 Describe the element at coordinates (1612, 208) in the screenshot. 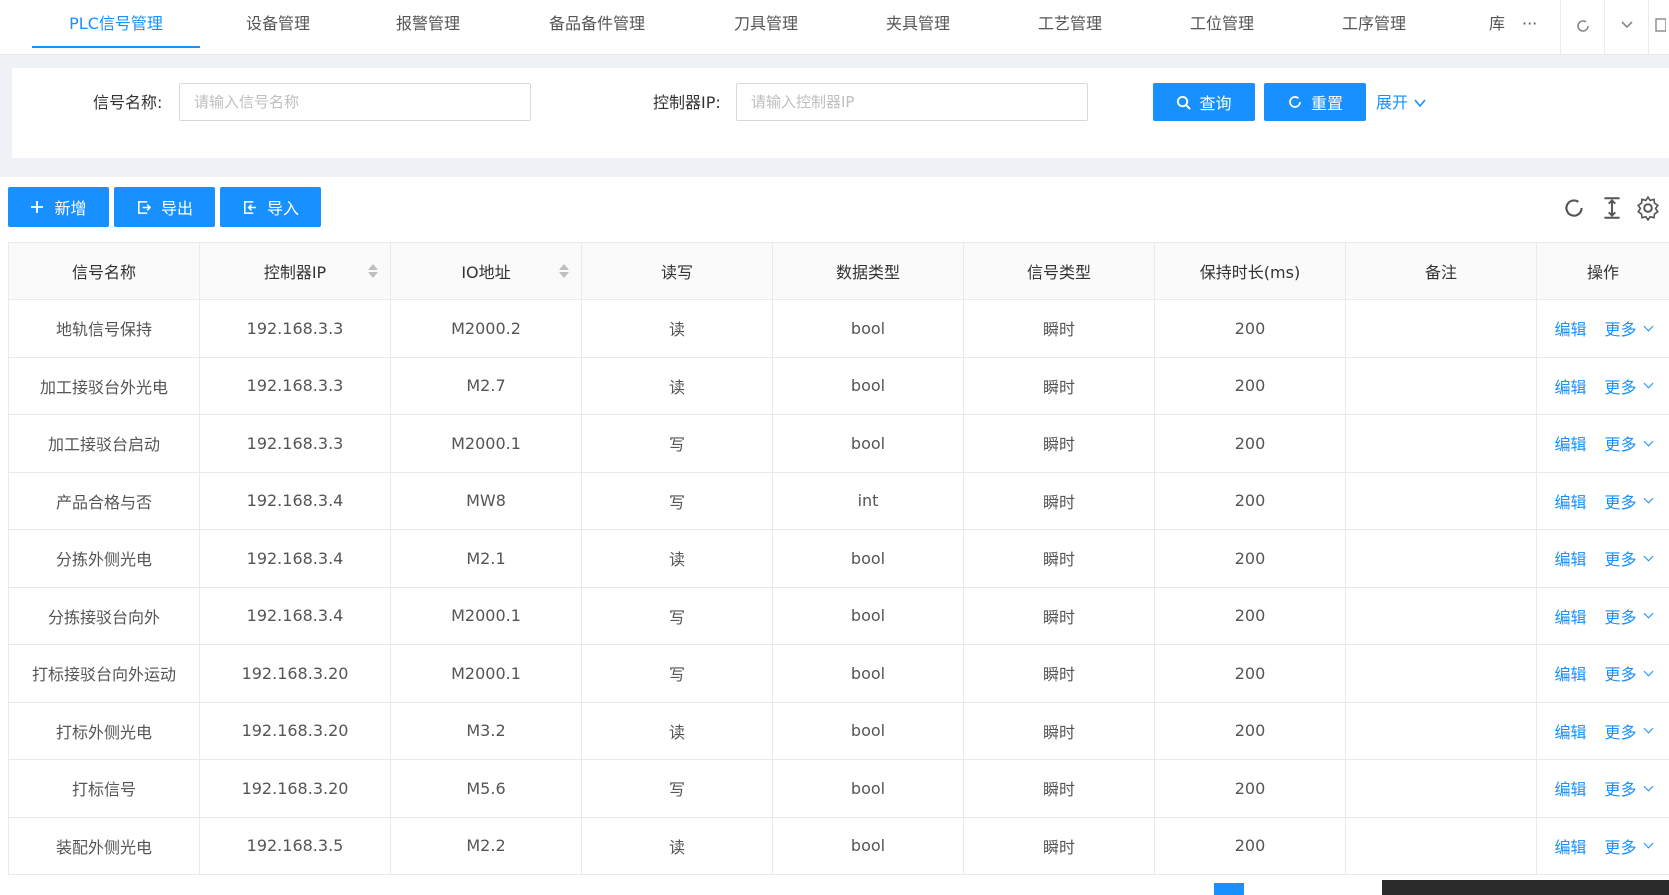

I see `column-height-icon` at that location.